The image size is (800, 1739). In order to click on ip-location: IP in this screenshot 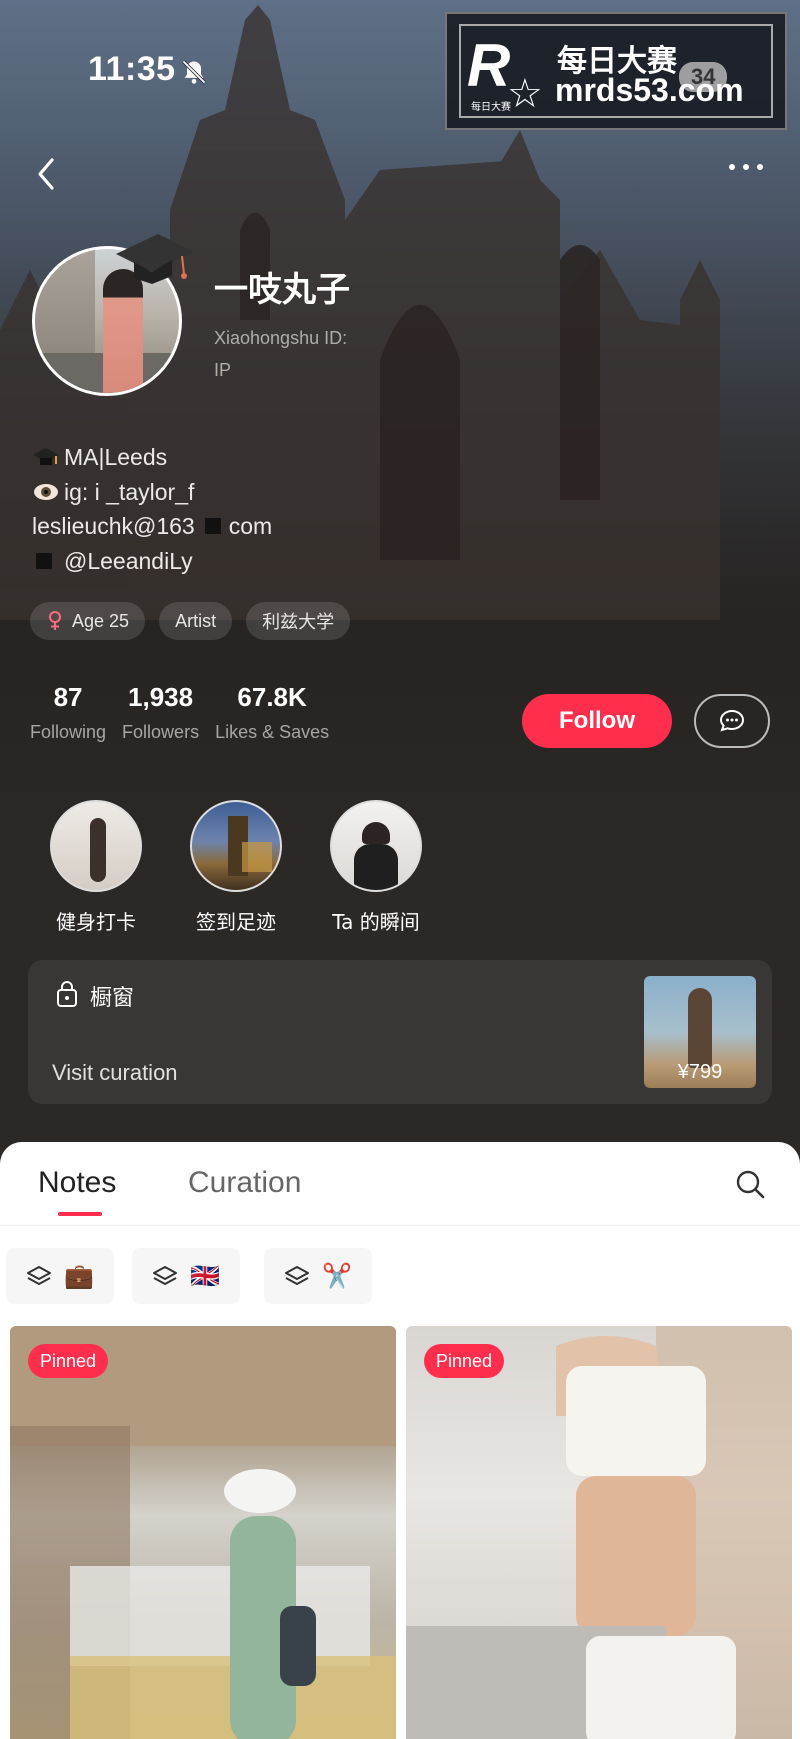, I will do `click(223, 370)`.